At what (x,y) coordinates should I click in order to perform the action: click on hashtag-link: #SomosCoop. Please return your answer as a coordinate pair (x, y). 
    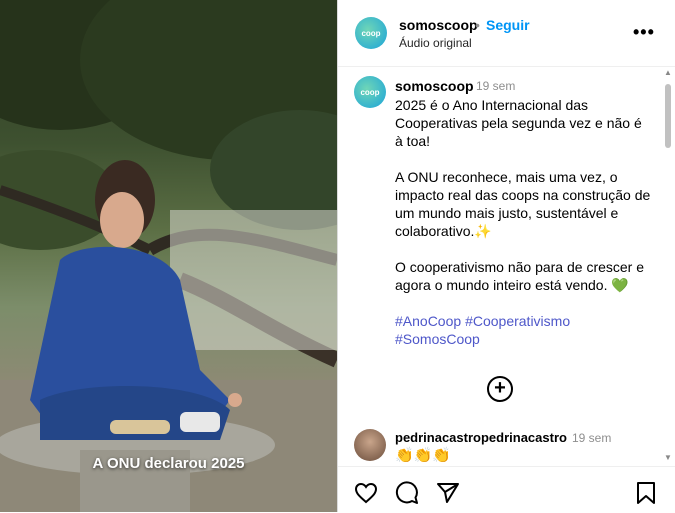
    Looking at the image, I should click on (437, 339).